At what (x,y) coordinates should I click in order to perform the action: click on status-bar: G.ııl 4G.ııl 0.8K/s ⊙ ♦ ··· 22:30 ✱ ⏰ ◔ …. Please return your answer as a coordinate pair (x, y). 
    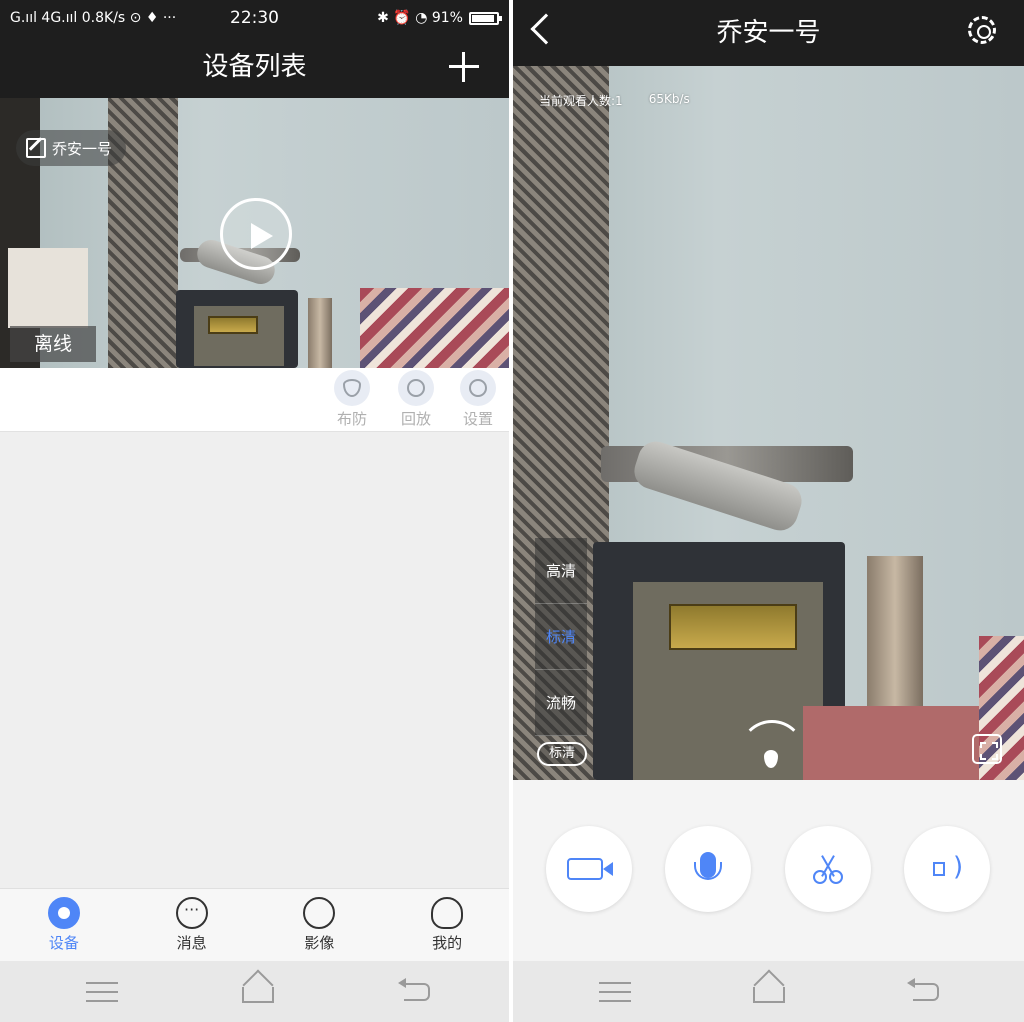
    Looking at the image, I should click on (254, 18).